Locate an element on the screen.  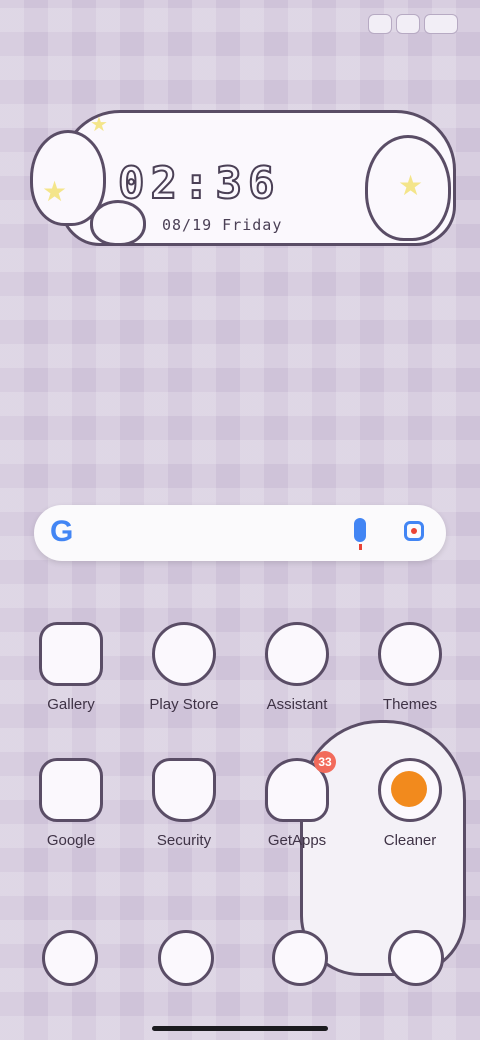
notification-badge: 33 is located at coordinates (325, 762).